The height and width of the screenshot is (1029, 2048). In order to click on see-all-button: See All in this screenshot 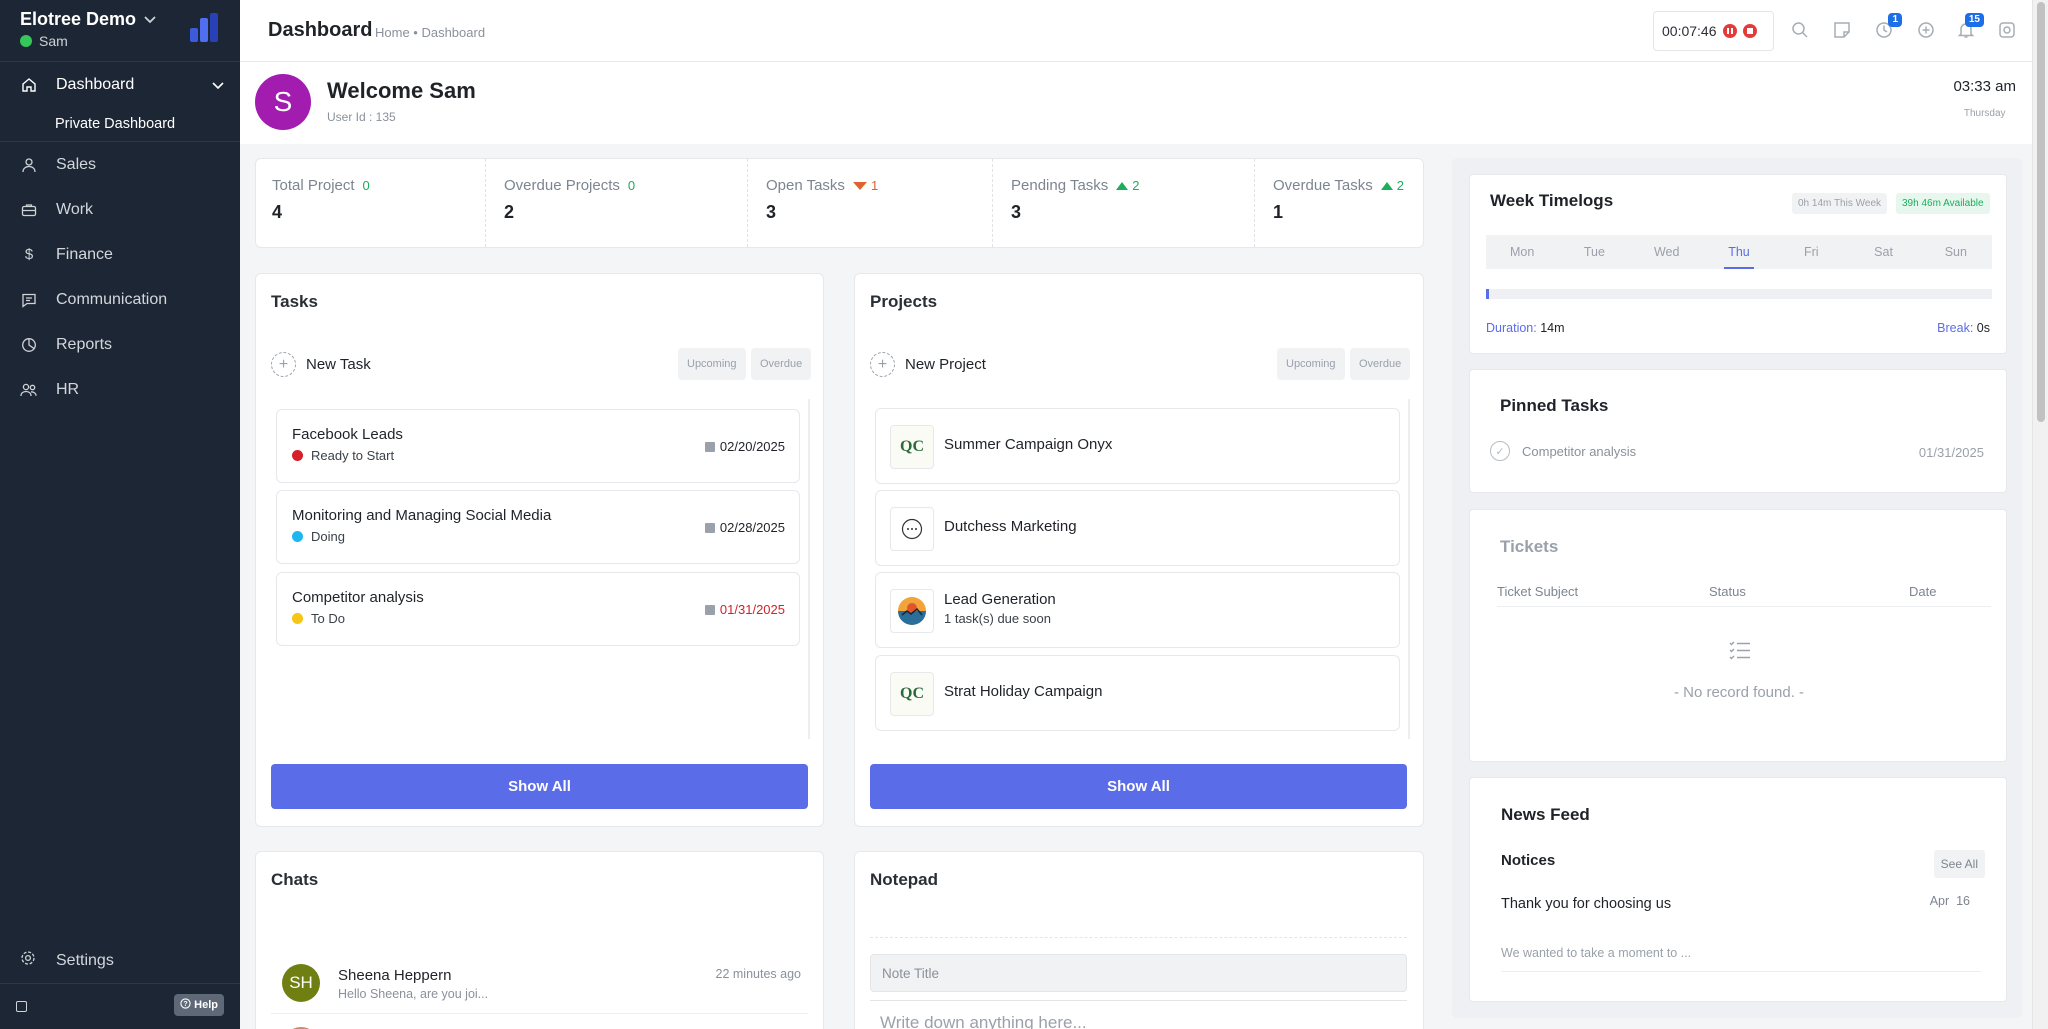, I will do `click(1959, 864)`.